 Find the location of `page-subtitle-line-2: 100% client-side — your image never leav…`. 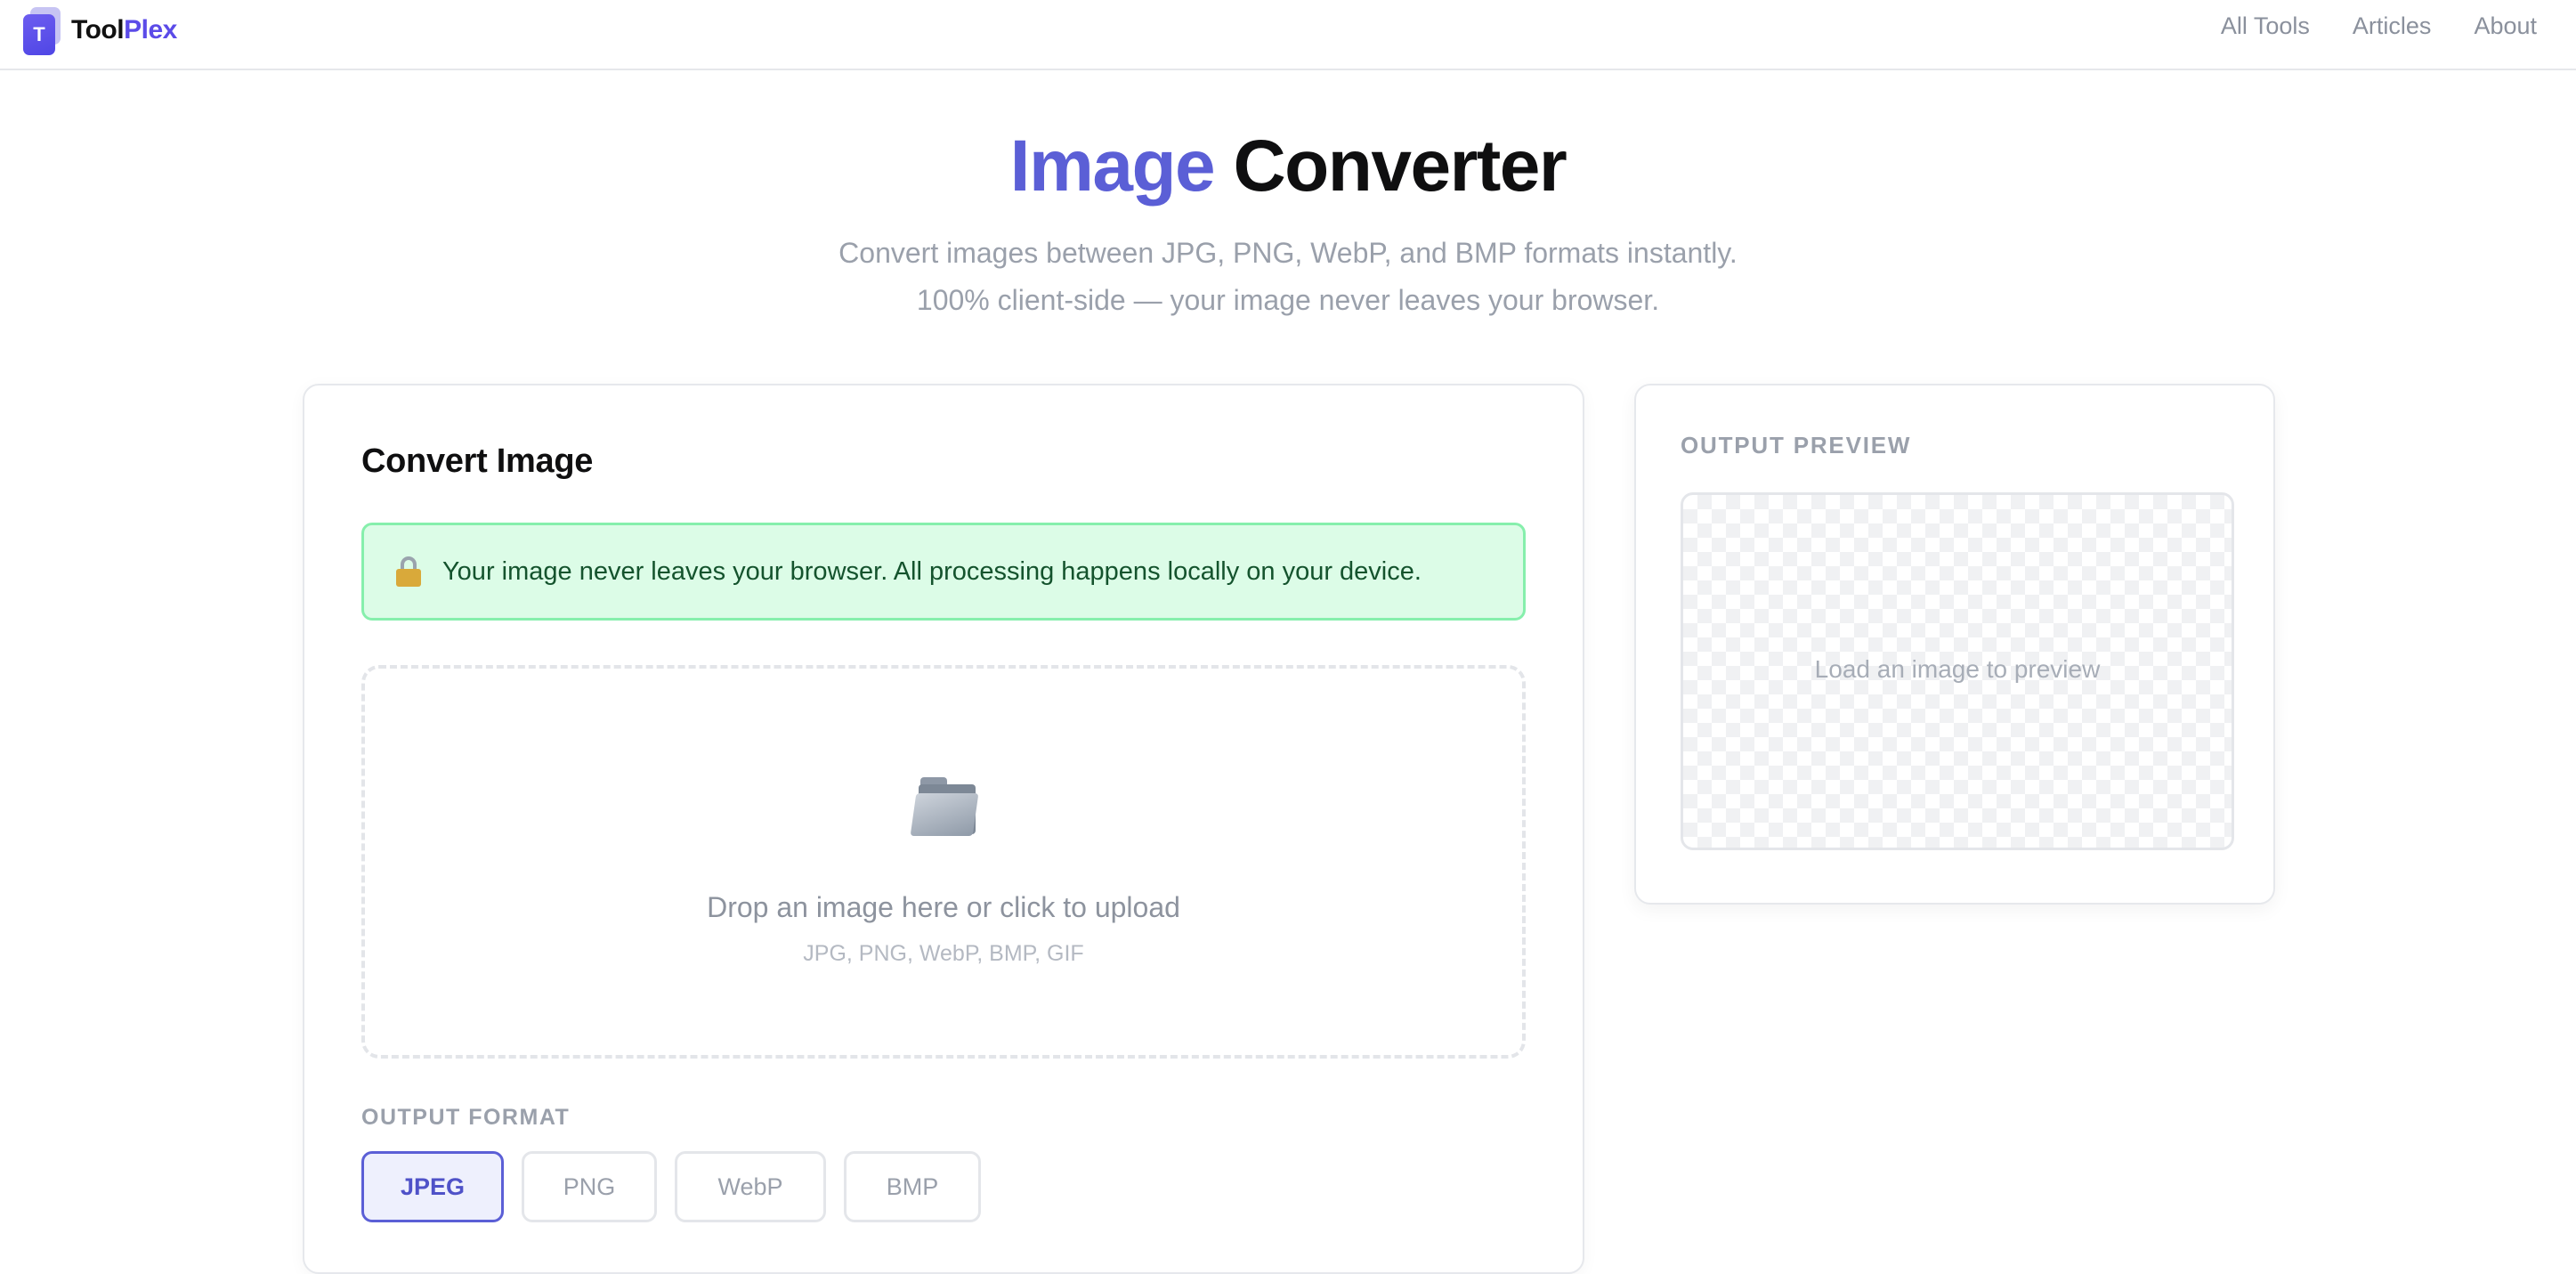

page-subtitle-line-2: 100% client-side — your image never leav… is located at coordinates (1288, 300).